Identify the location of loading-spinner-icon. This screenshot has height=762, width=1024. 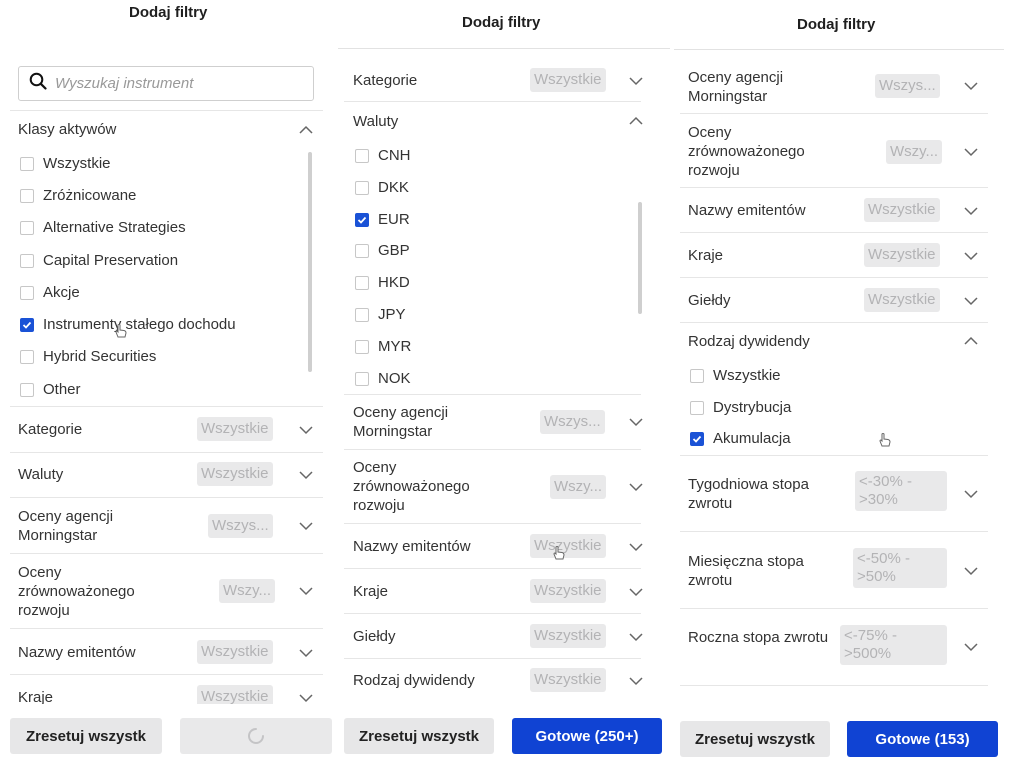
(256, 736).